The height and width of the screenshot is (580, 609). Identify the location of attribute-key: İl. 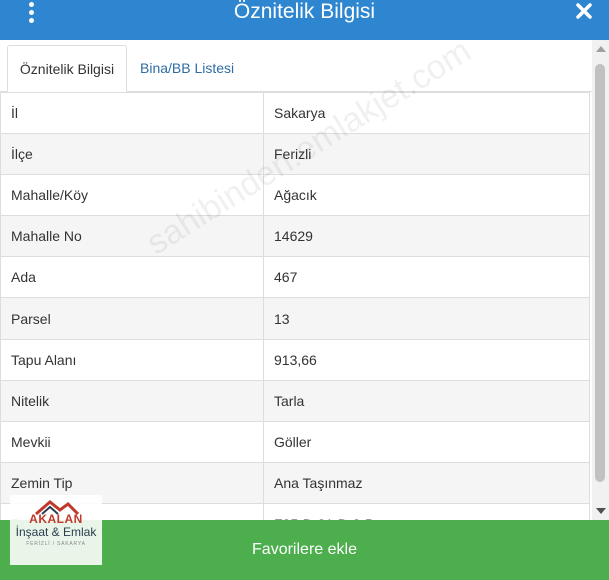
(132, 113).